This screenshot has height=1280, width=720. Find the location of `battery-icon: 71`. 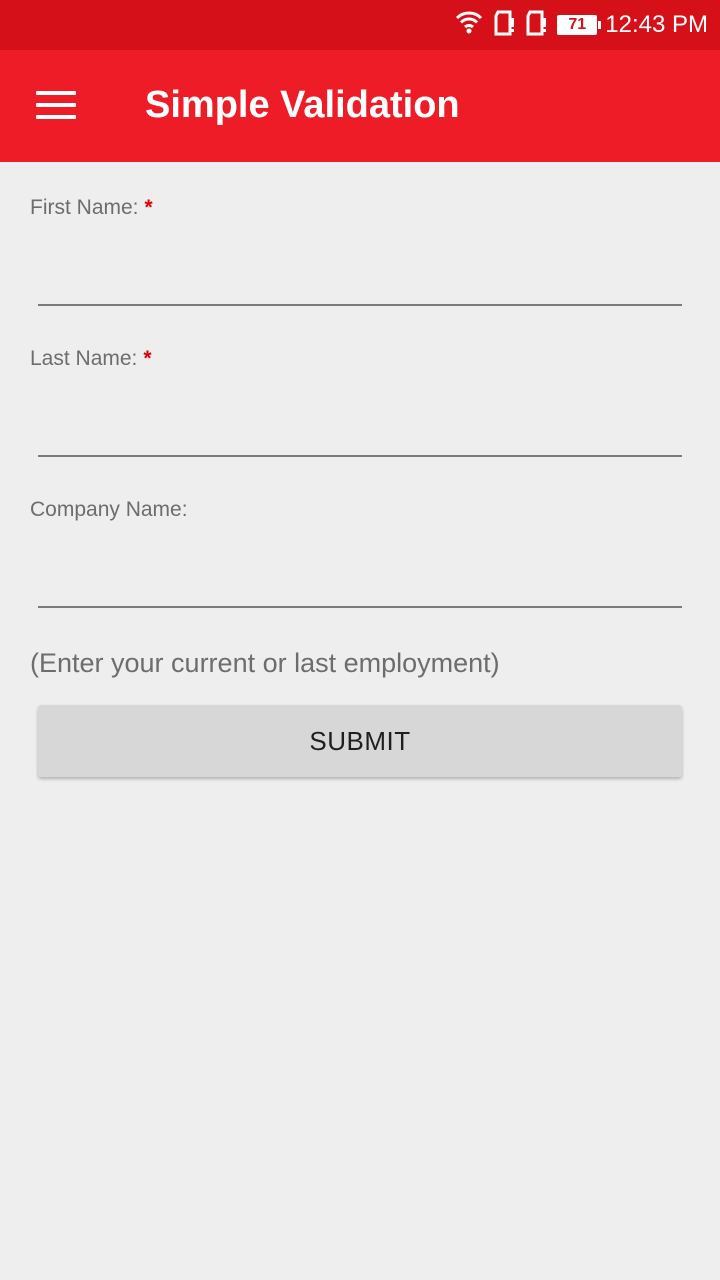

battery-icon: 71 is located at coordinates (579, 25).